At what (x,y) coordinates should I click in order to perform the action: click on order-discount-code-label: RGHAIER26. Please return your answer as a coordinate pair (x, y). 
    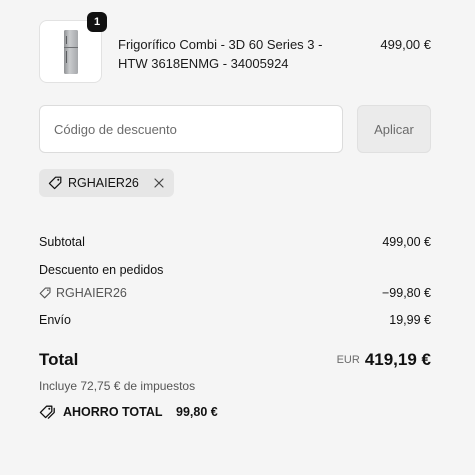
    Looking at the image, I should click on (91, 293).